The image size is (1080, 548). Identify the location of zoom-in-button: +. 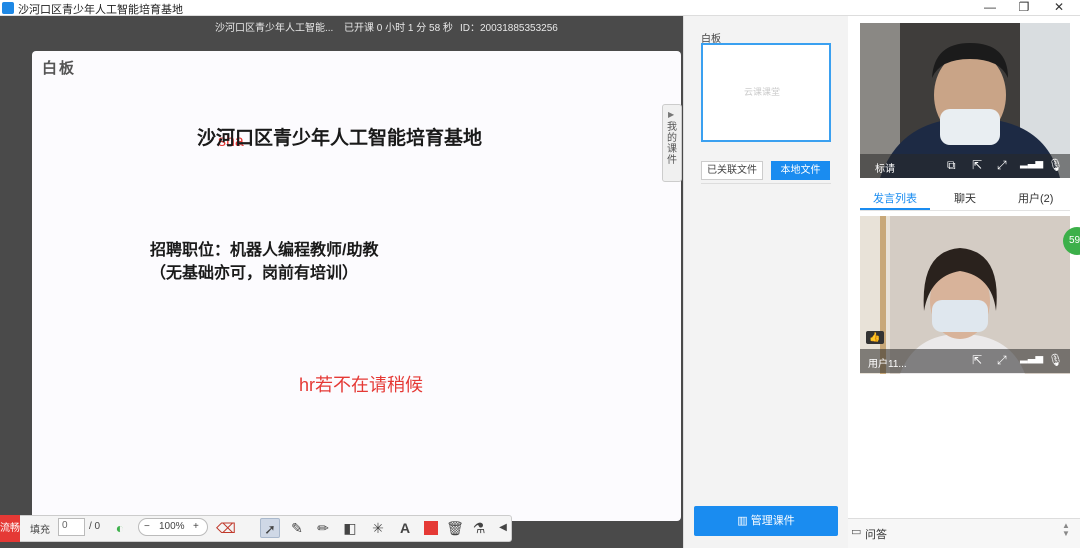
(196, 526).